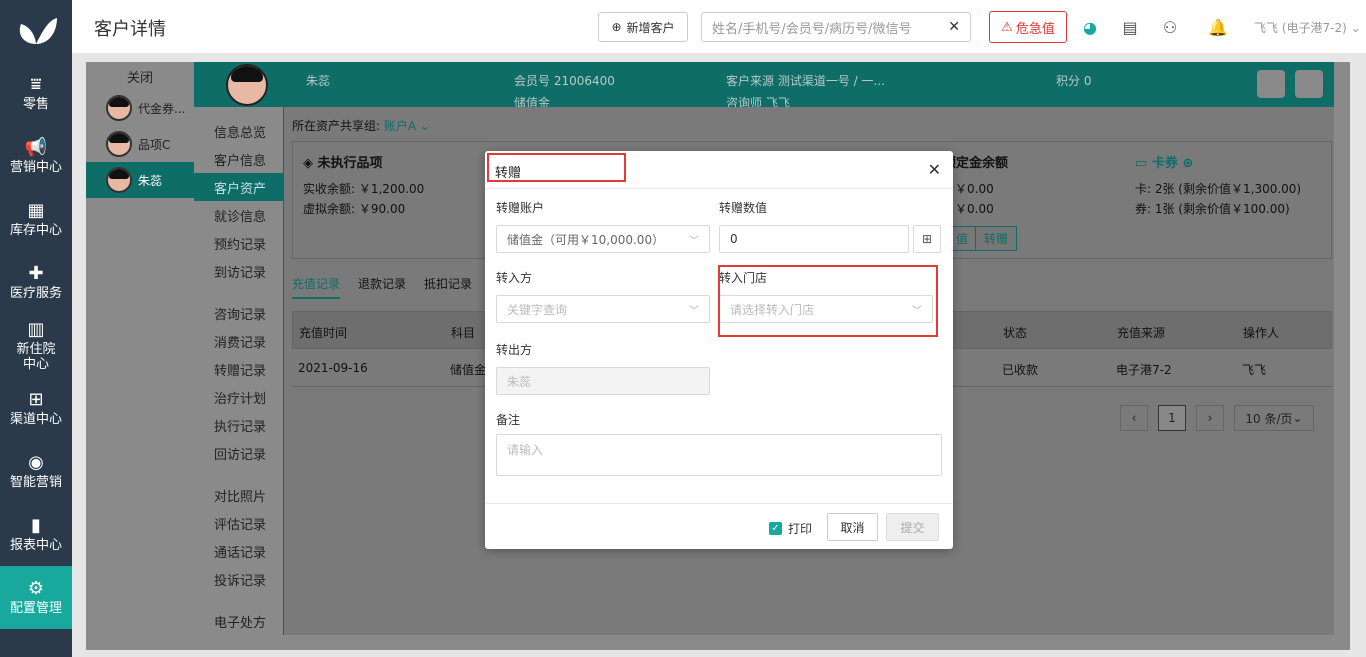 This screenshot has height=657, width=1366. Describe the element at coordinates (814, 239) in the screenshot. I see `transfer-amount-input: 0` at that location.